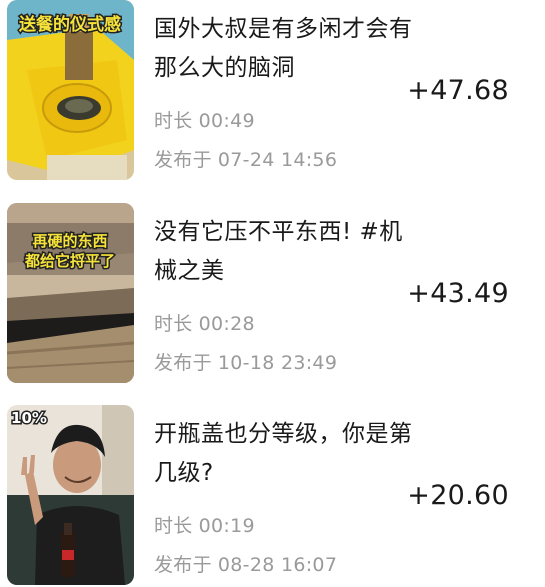 Image resolution: width=545 pixels, height=587 pixels. I want to click on video-title: 没有它压不平东西! #机械之美, so click(290, 252).